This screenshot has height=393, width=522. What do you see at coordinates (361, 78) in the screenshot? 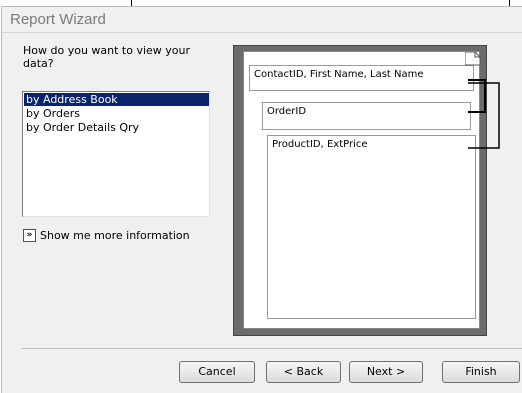
I see `group-level-1: ContactID, First Name, Last Name` at bounding box center [361, 78].